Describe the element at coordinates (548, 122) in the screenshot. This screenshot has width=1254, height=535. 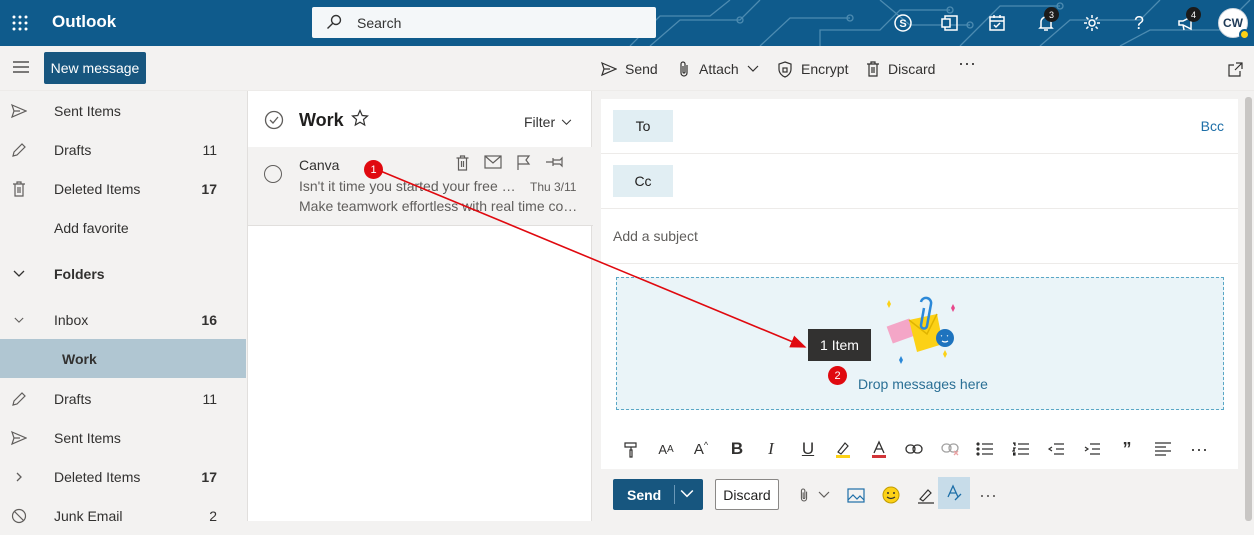
I see `filter-button: Filter` at that location.